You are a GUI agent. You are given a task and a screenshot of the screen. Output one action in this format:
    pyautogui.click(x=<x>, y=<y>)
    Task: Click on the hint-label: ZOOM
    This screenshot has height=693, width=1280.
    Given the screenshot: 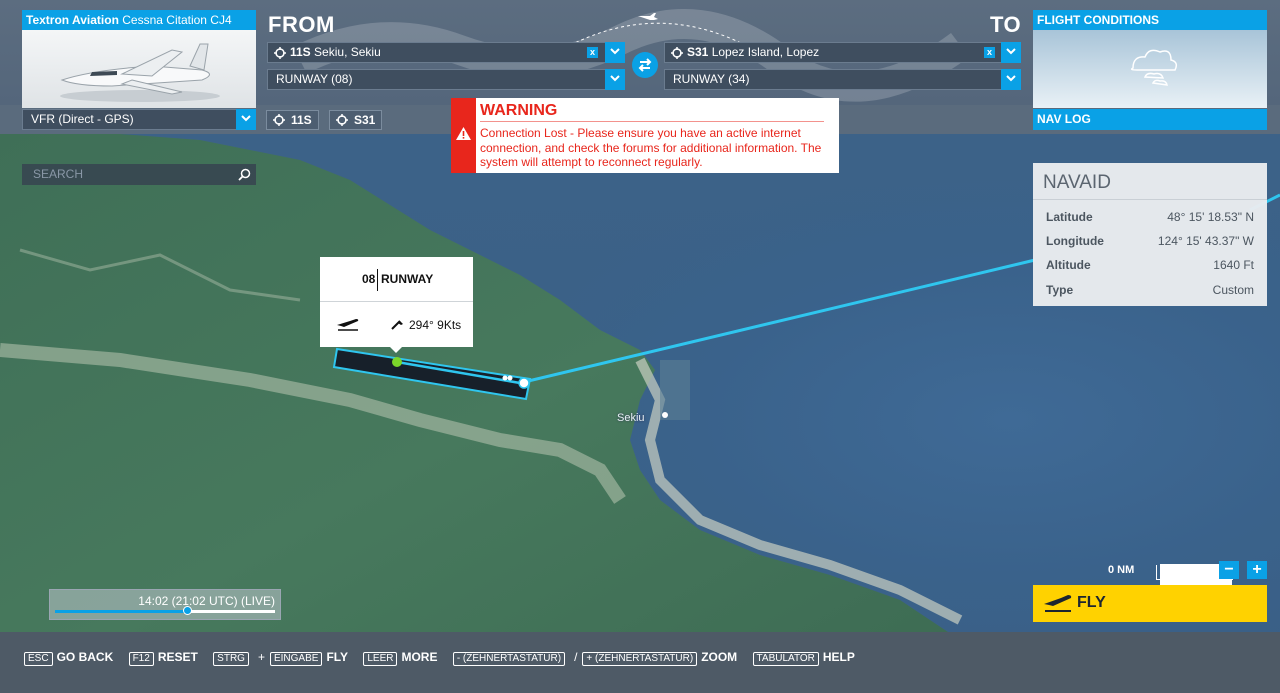 What is the action you would take?
    pyautogui.click(x=719, y=657)
    